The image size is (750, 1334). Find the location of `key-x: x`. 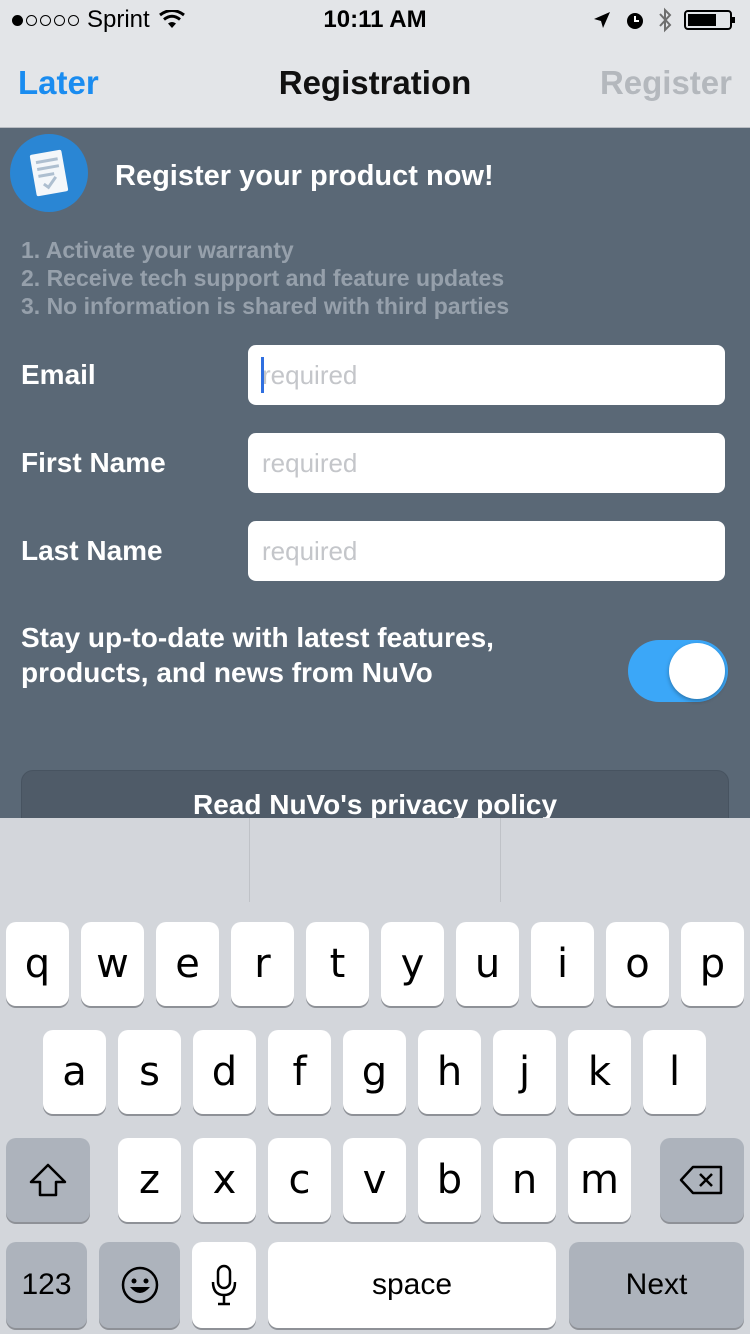

key-x: x is located at coordinates (224, 1180).